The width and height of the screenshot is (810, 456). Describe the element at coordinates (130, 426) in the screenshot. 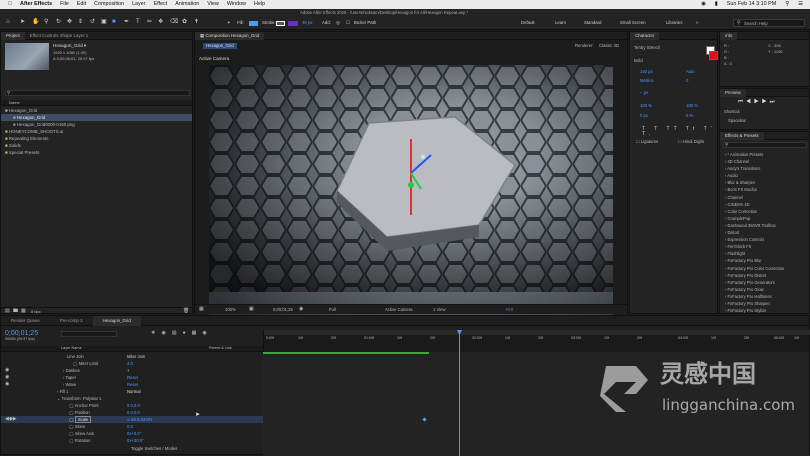

I see `prop-value: 0.0` at that location.